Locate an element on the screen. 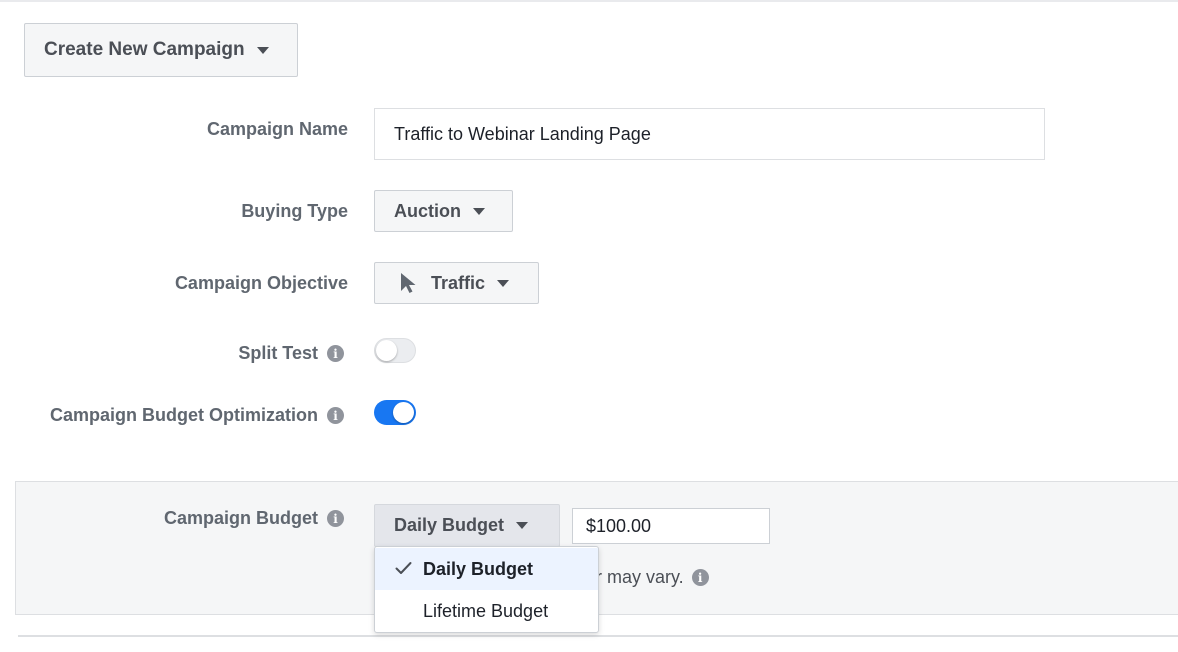  campaign-name-value: Traffic to Webinar Landing Page is located at coordinates (522, 133).